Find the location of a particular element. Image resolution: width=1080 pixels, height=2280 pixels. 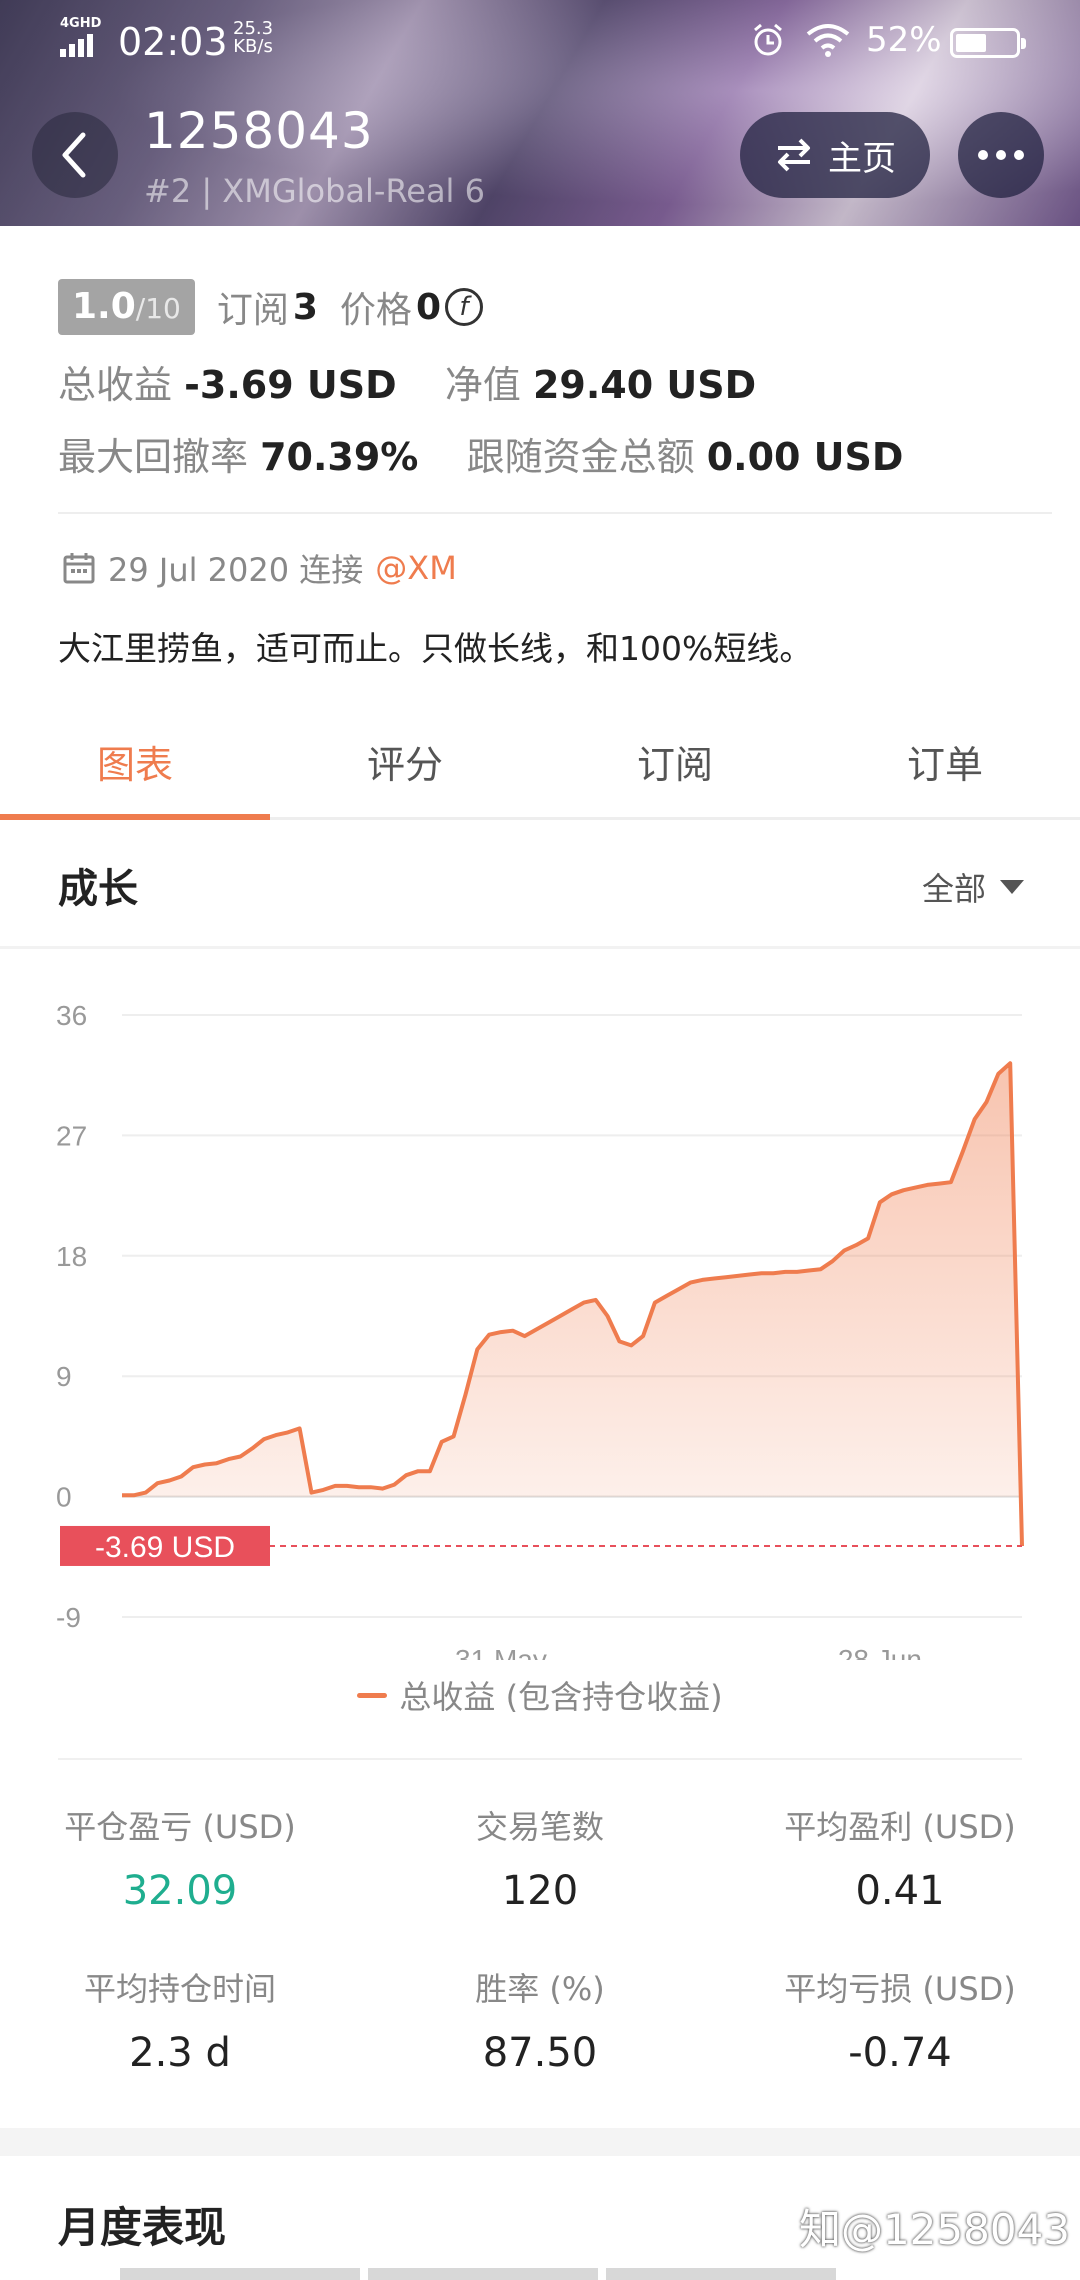

stat-avg-profit: 平均盈利 (USD) 0.41 is located at coordinates (900, 1858).